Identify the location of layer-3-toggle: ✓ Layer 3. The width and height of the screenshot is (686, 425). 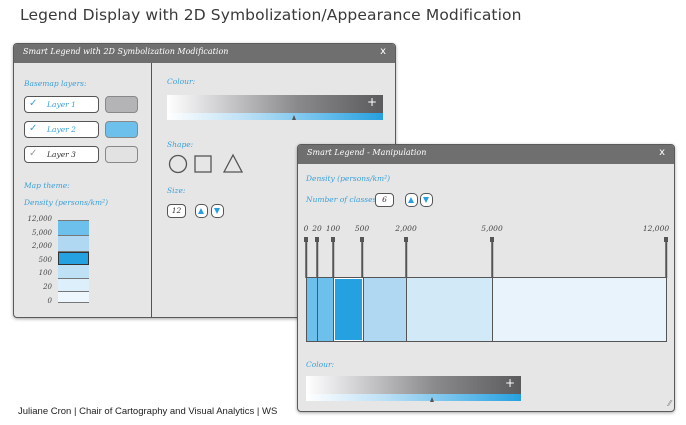
(61, 154).